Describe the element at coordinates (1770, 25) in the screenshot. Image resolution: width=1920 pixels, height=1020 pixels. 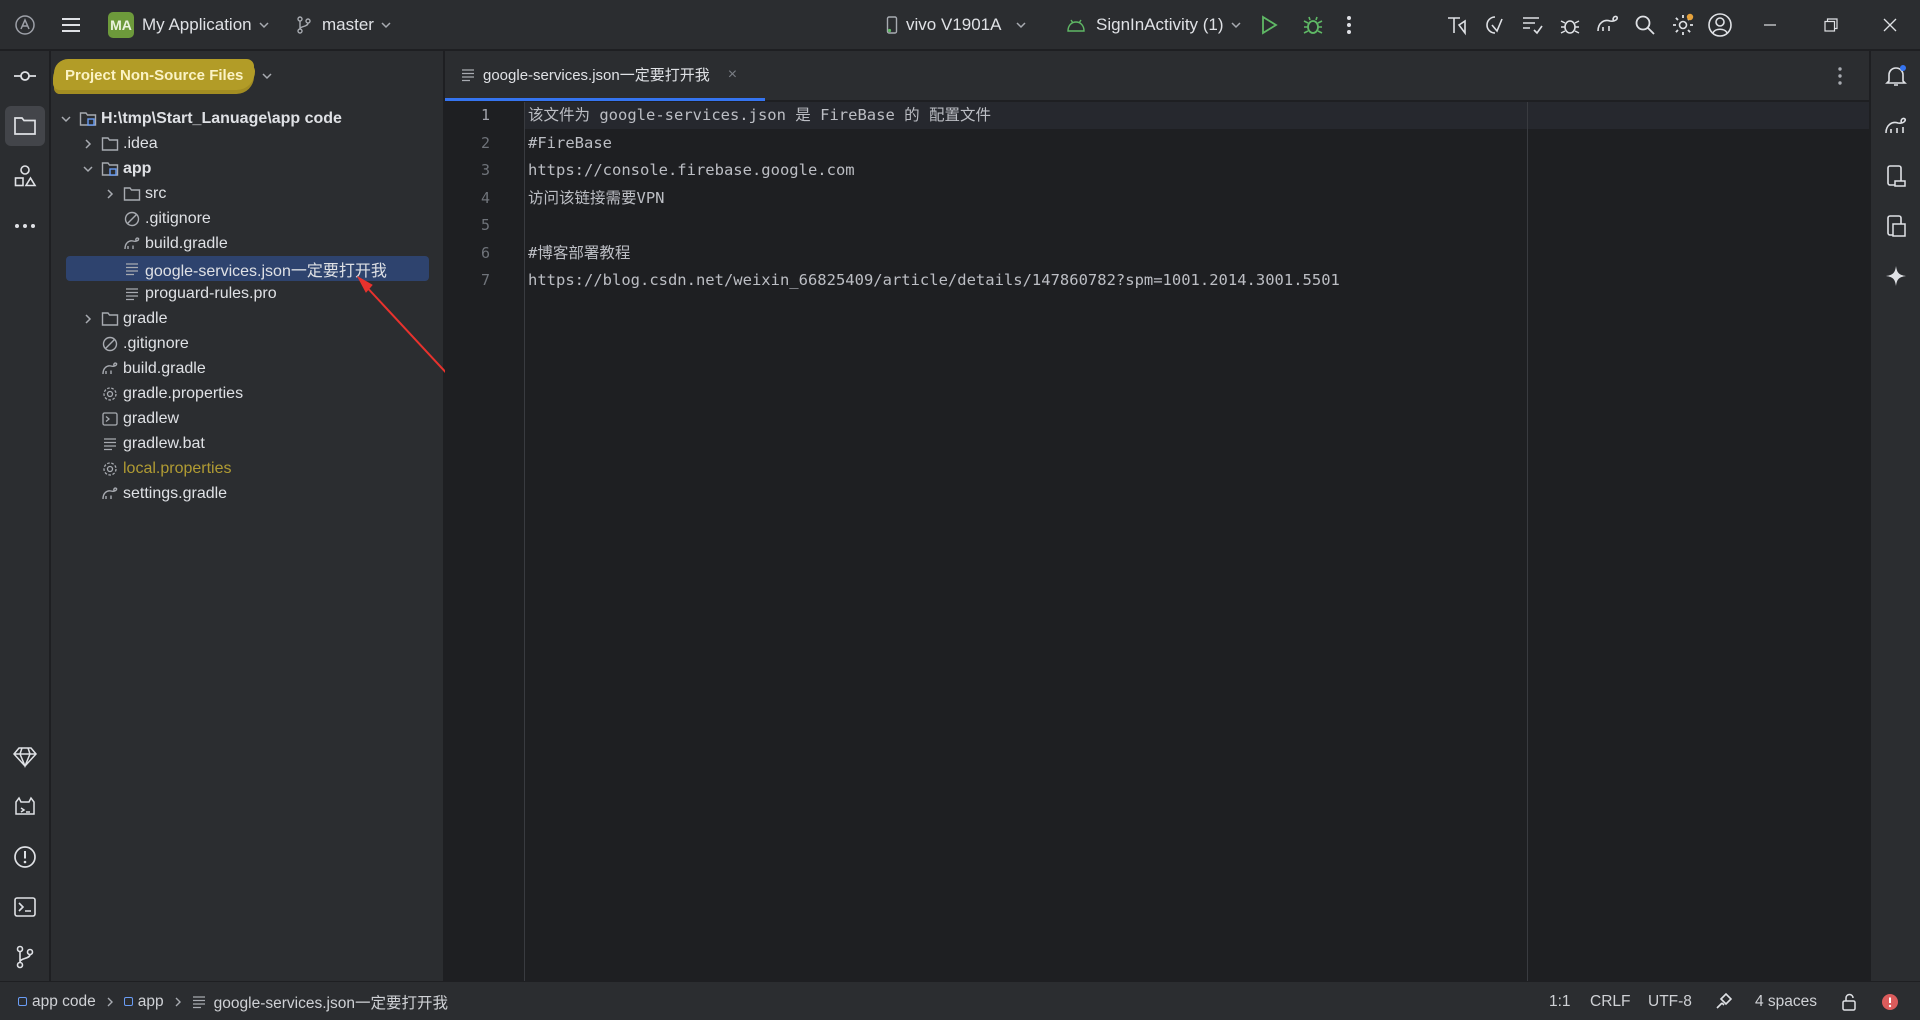
I see `minimize-window-icon` at that location.